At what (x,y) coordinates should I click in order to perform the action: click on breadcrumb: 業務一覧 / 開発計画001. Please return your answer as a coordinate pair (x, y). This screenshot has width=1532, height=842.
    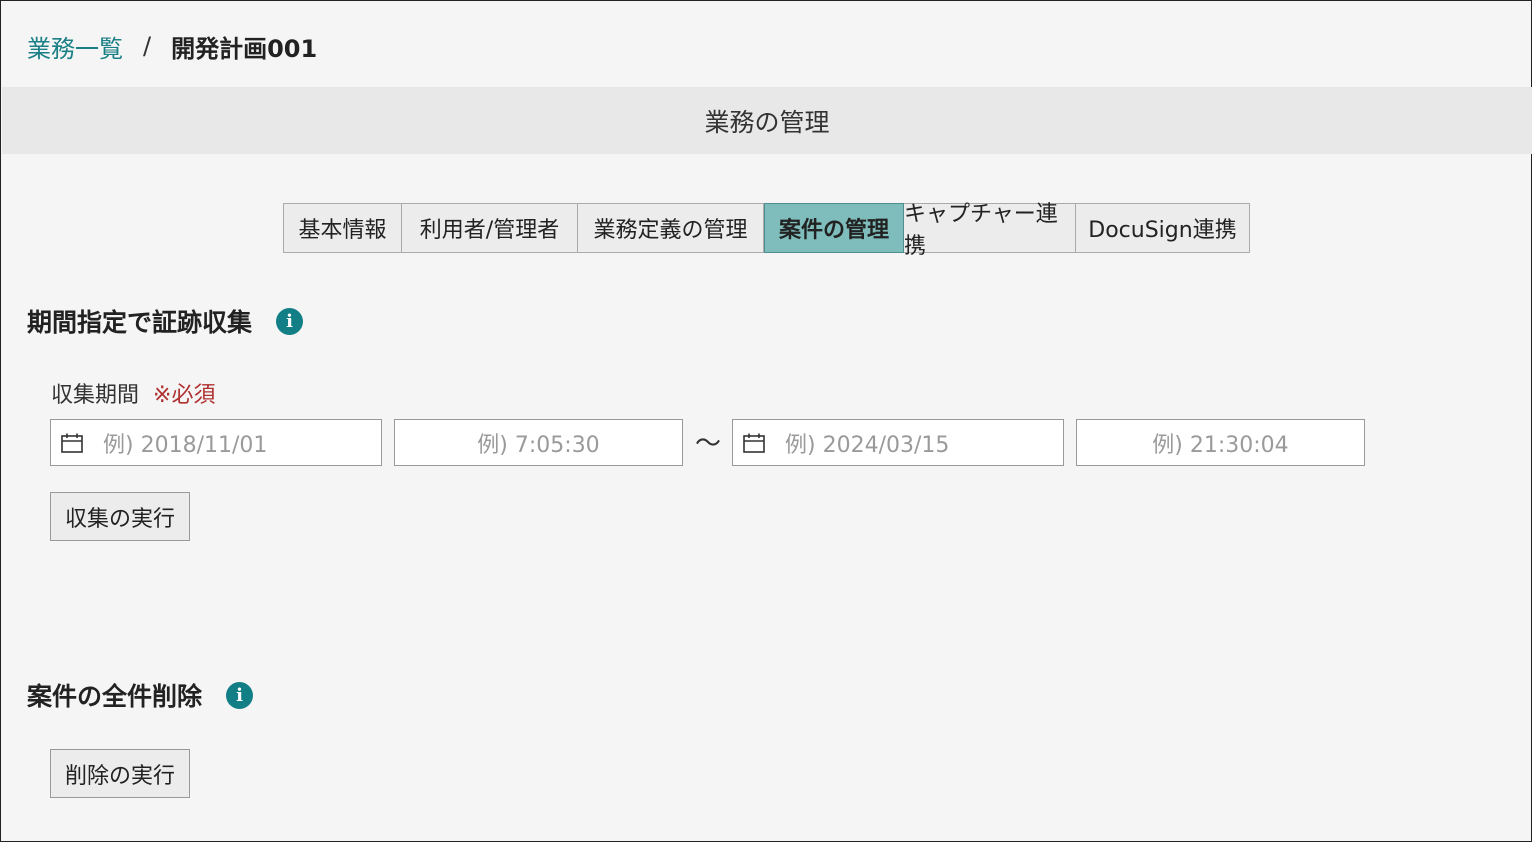
    Looking at the image, I should click on (172, 46).